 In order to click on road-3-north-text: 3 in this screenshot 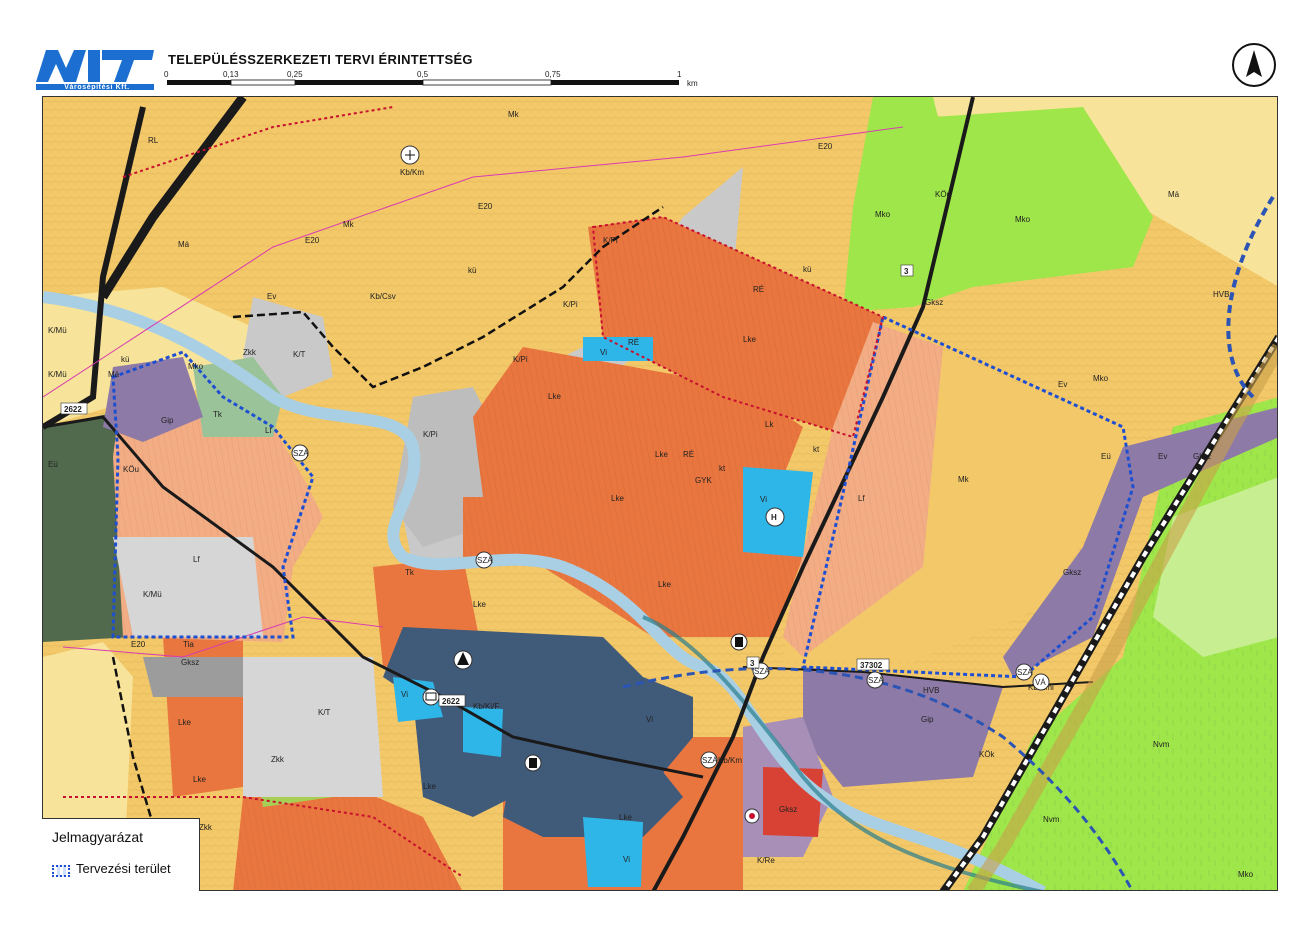, I will do `click(906, 271)`.